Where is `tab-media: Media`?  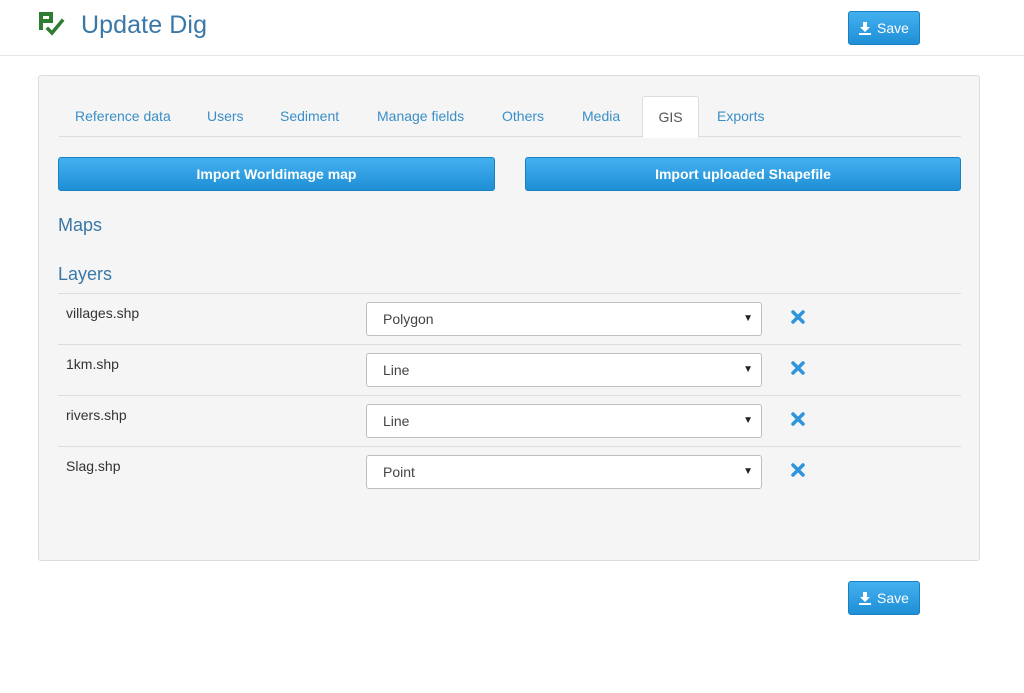
tab-media: Media is located at coordinates (601, 116).